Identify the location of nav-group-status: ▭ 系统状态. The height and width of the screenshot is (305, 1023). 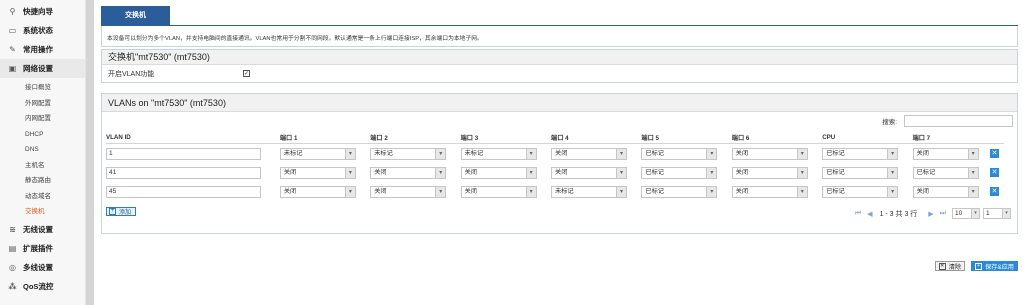
(42, 30).